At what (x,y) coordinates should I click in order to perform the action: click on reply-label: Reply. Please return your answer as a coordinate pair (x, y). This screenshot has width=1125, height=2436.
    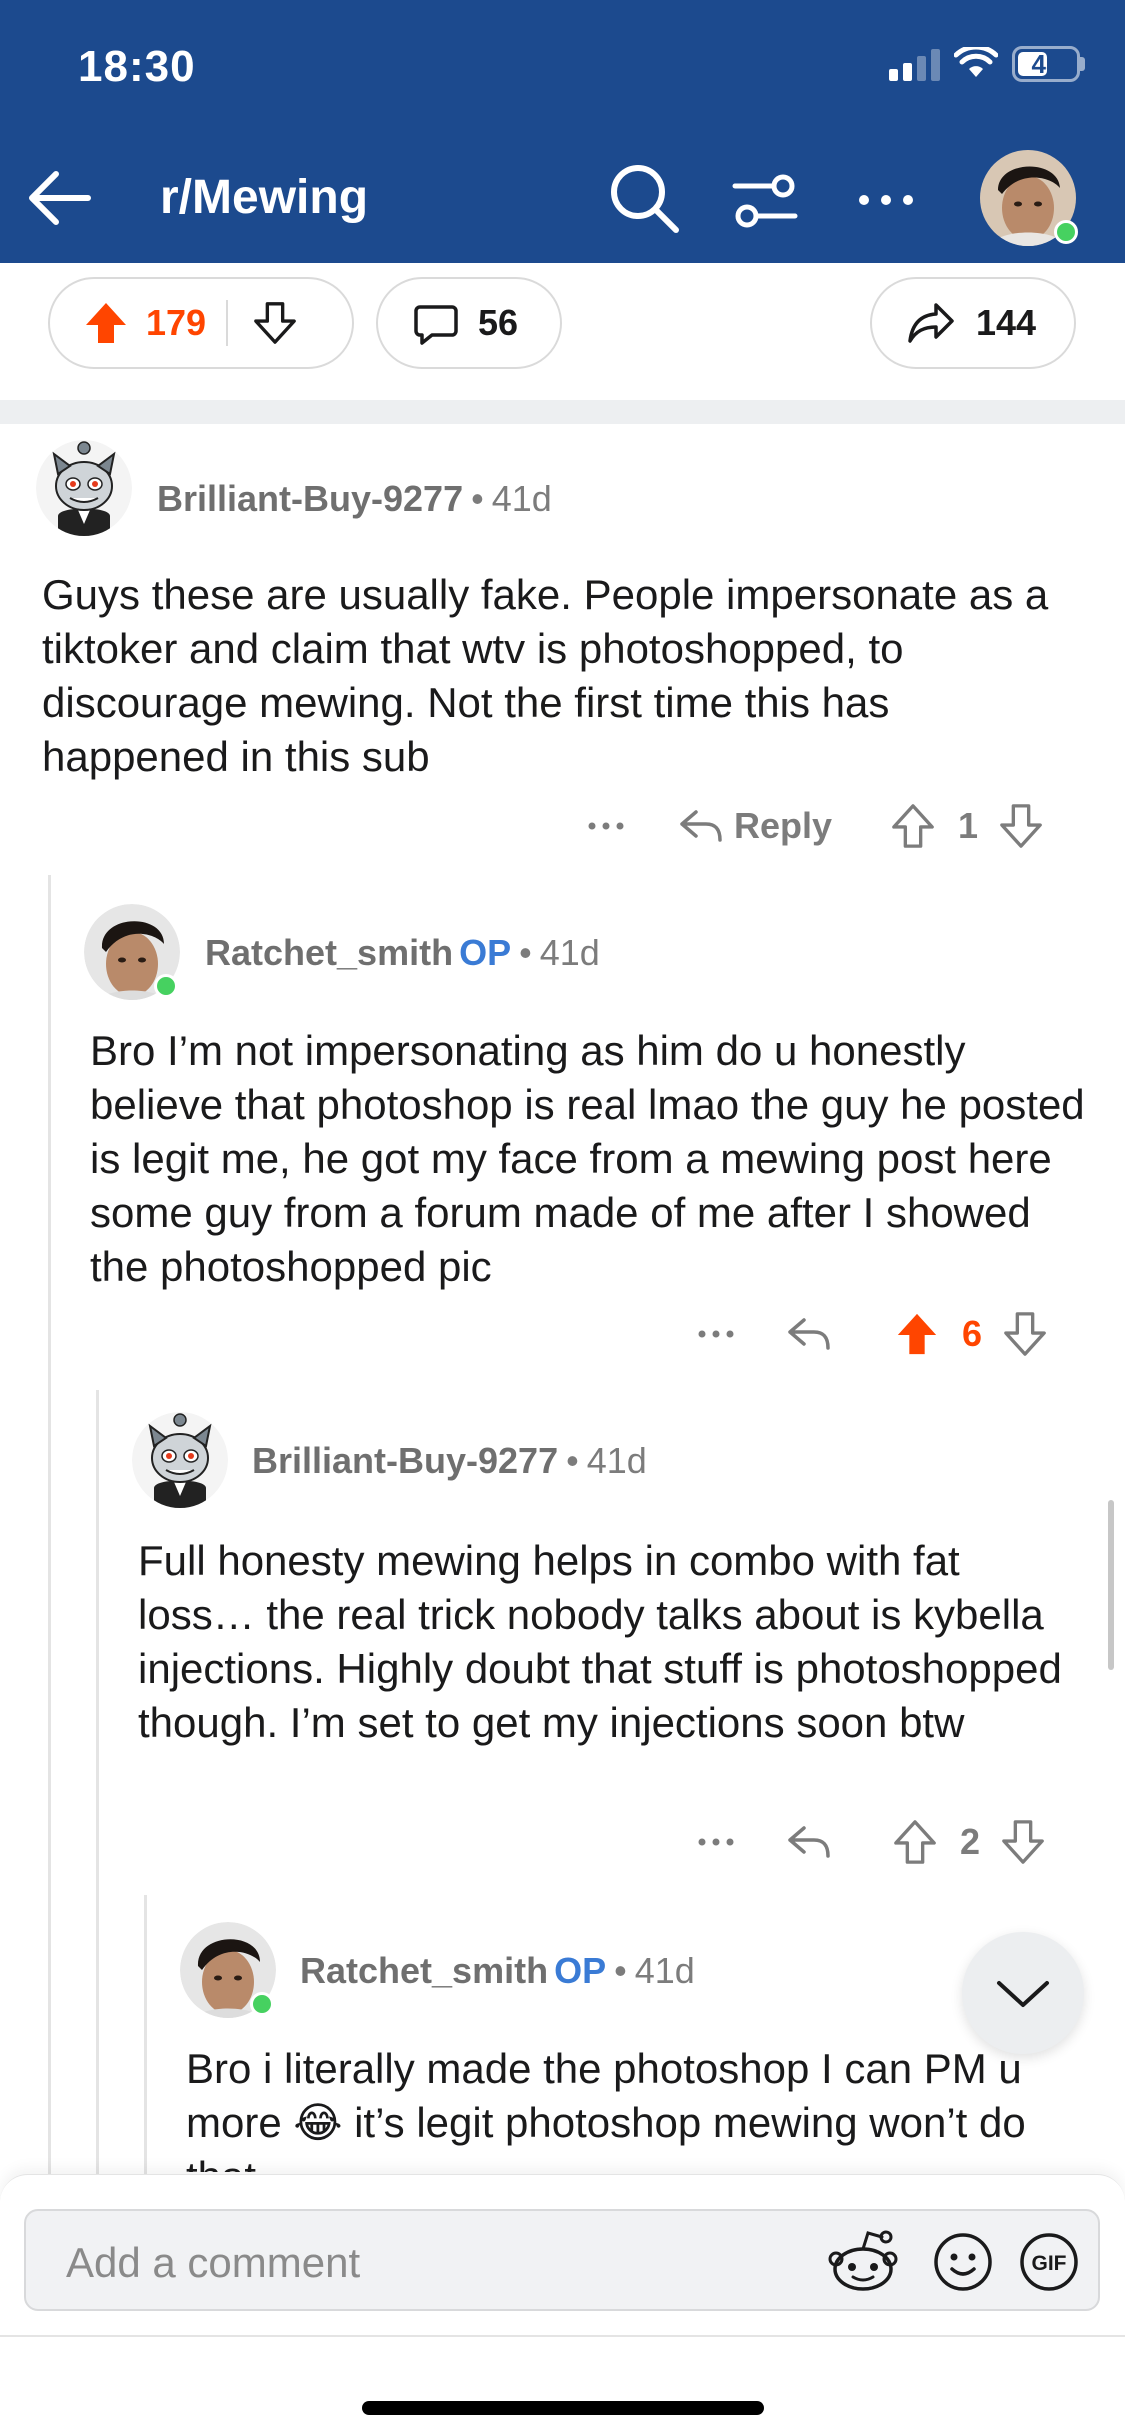
    Looking at the image, I should click on (783, 825).